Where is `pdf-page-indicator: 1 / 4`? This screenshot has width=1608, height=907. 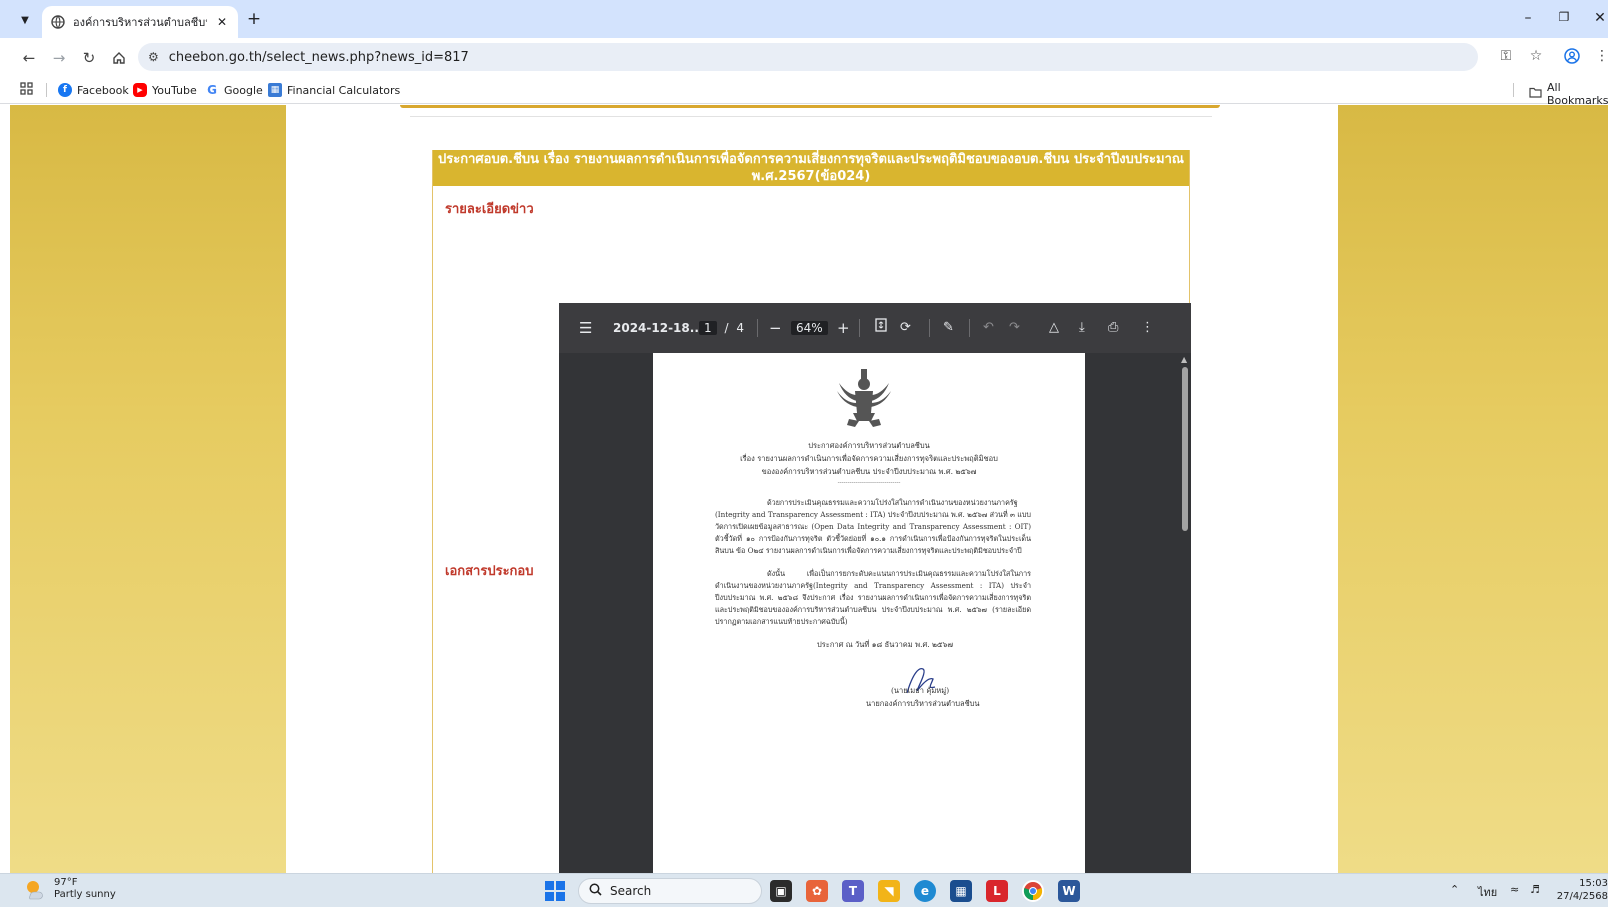 pdf-page-indicator: 1 / 4 is located at coordinates (721, 328).